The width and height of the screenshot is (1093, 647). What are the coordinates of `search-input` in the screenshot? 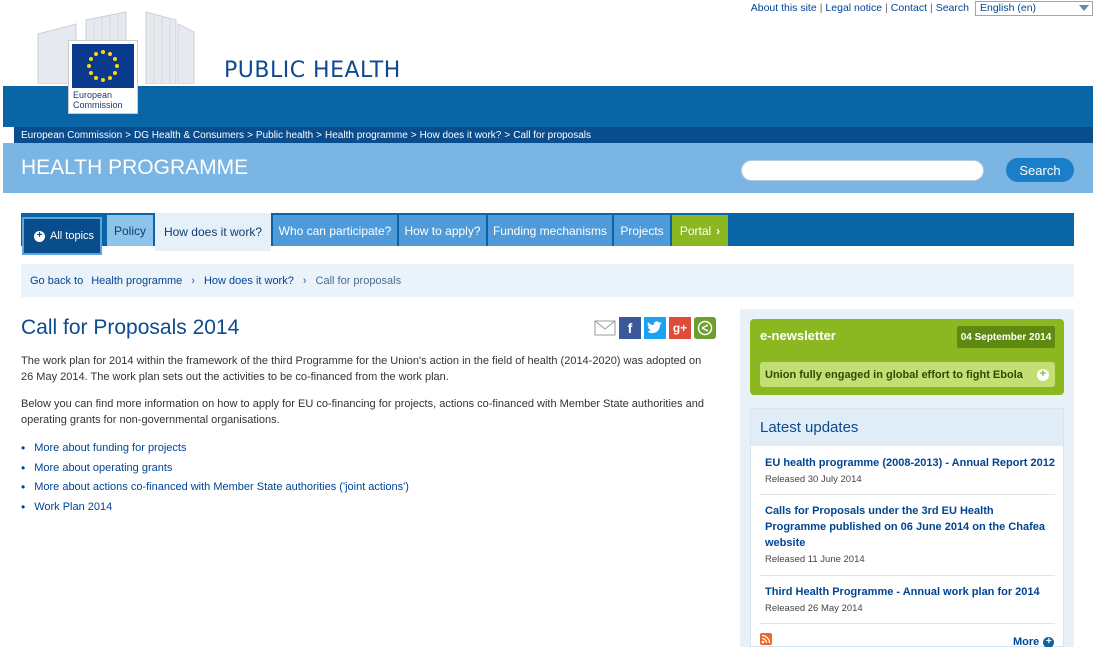 It's located at (862, 170).